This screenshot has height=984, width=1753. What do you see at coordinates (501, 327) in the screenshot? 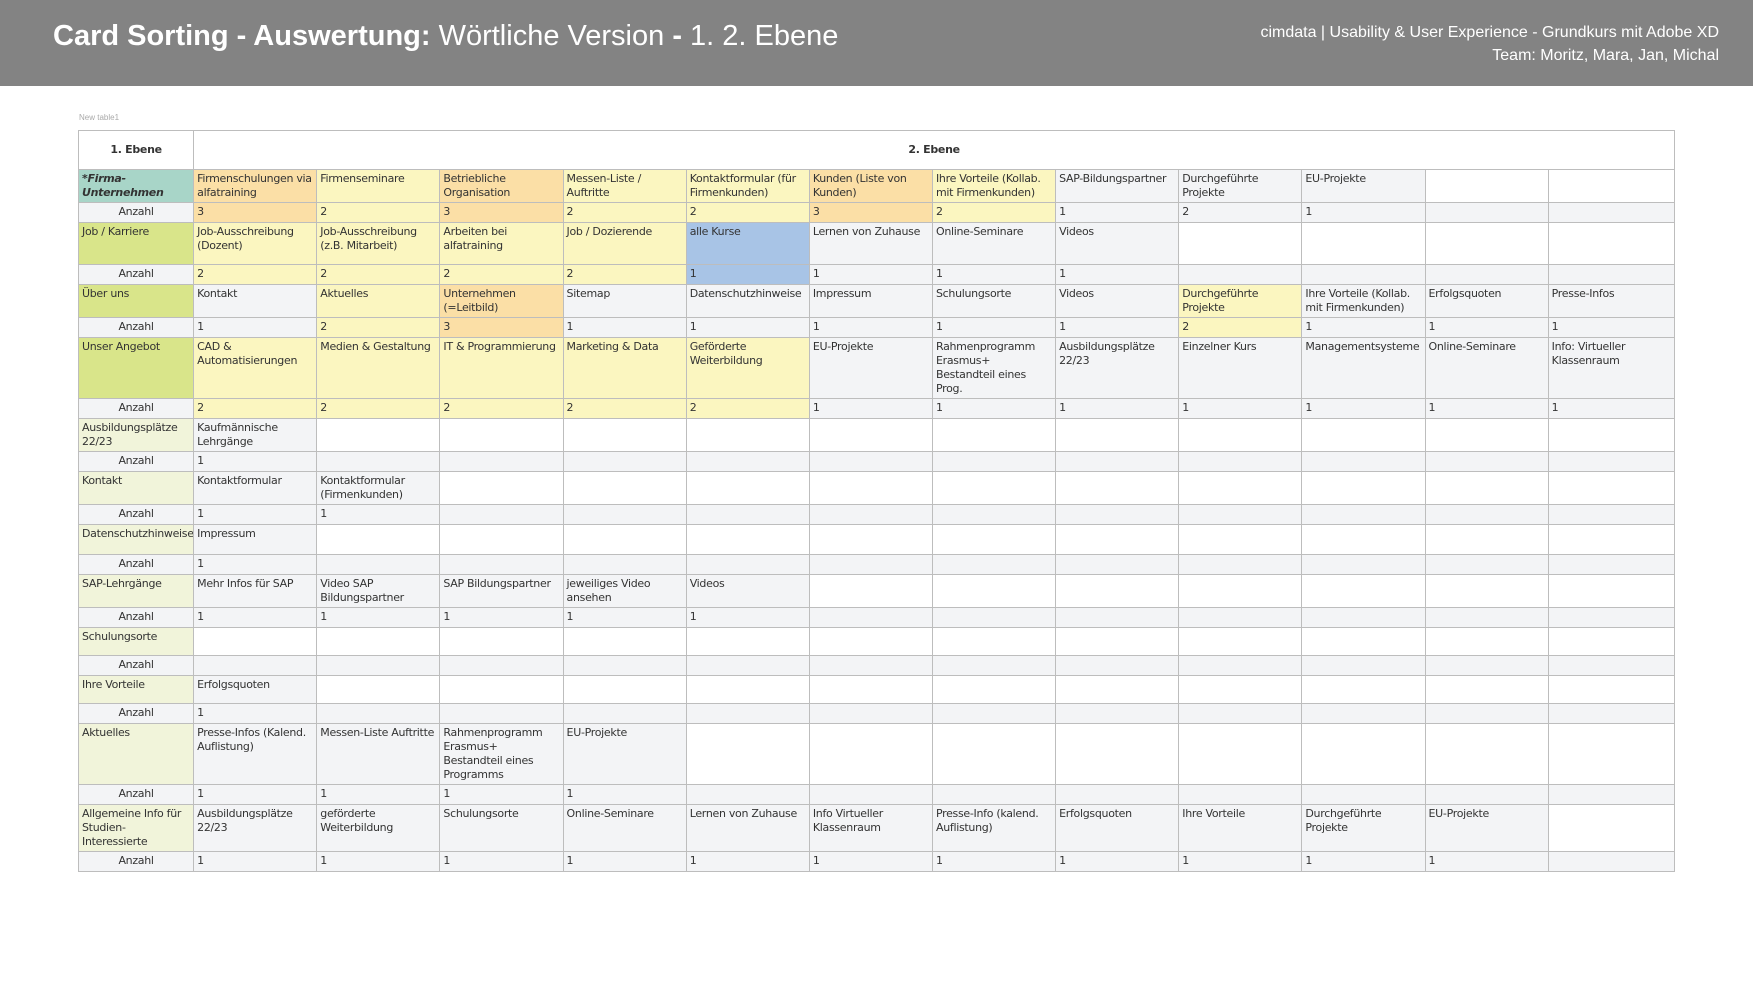
I see `count-cell: 3` at bounding box center [501, 327].